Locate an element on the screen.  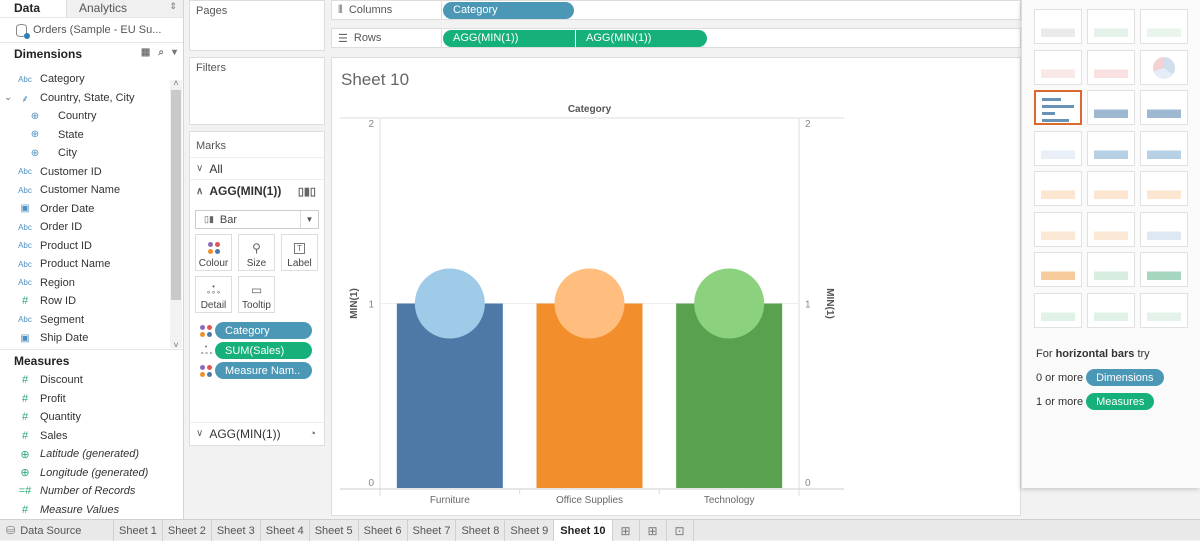
show-me-side-by-side-circles-thumbnail is located at coordinates (1164, 148).